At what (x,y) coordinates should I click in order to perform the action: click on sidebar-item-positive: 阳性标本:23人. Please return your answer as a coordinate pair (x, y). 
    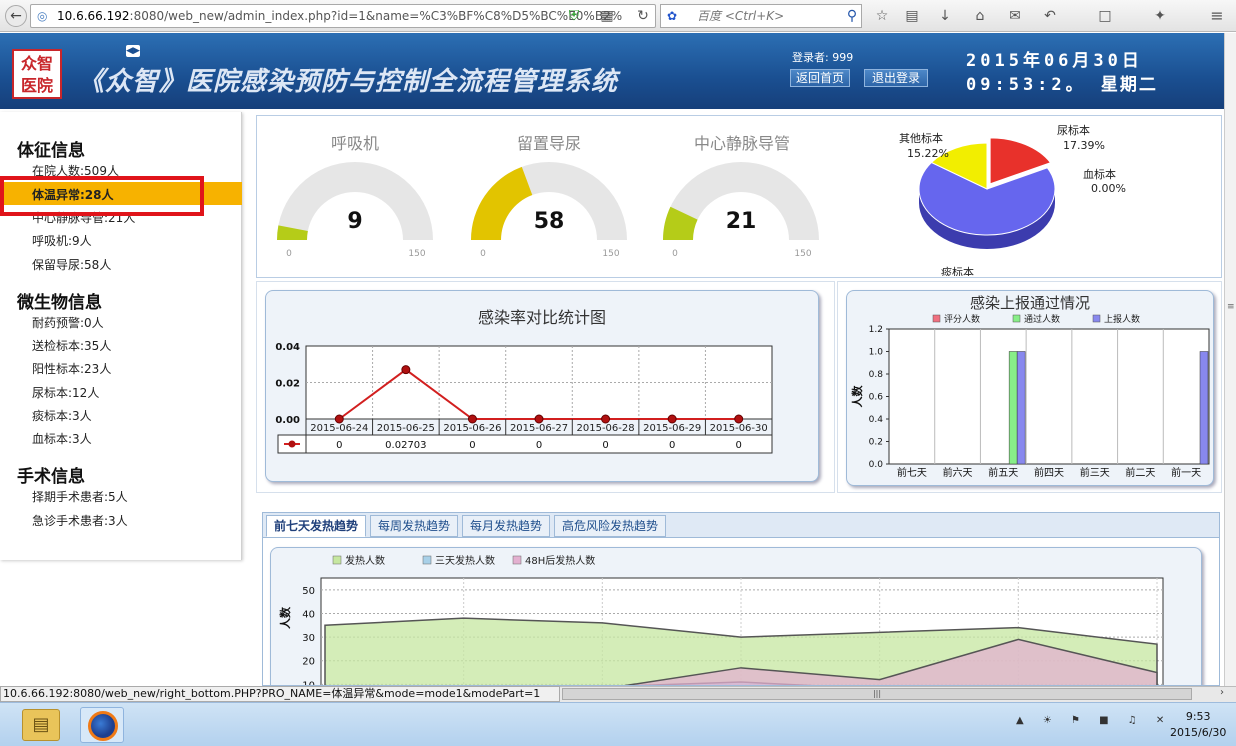
    Looking at the image, I should click on (71, 368).